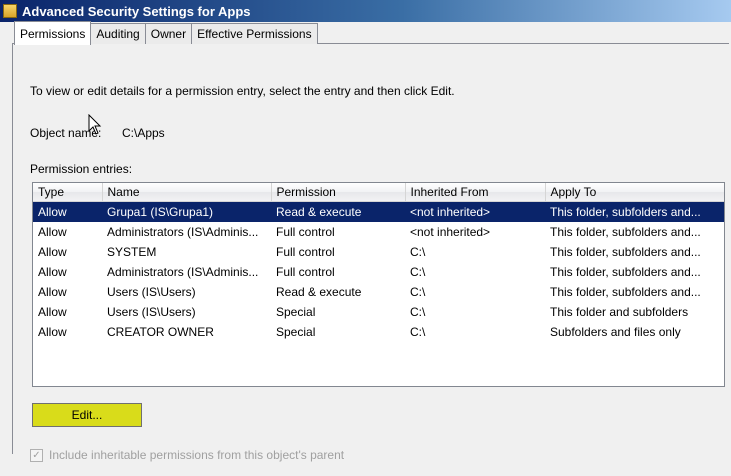  I want to click on tab-auditing: Auditing, so click(118, 33).